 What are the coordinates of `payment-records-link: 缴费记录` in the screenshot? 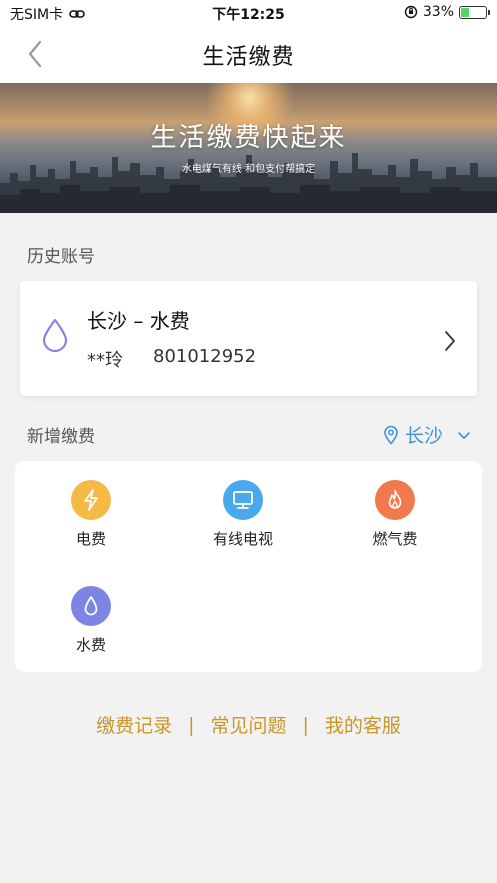 It's located at (134, 724).